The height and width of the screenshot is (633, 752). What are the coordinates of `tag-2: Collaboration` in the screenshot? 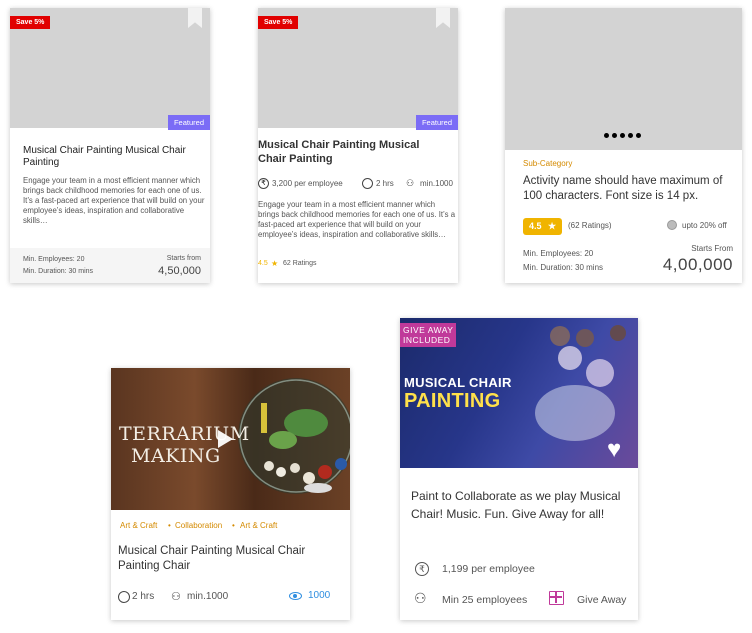 It's located at (198, 525).